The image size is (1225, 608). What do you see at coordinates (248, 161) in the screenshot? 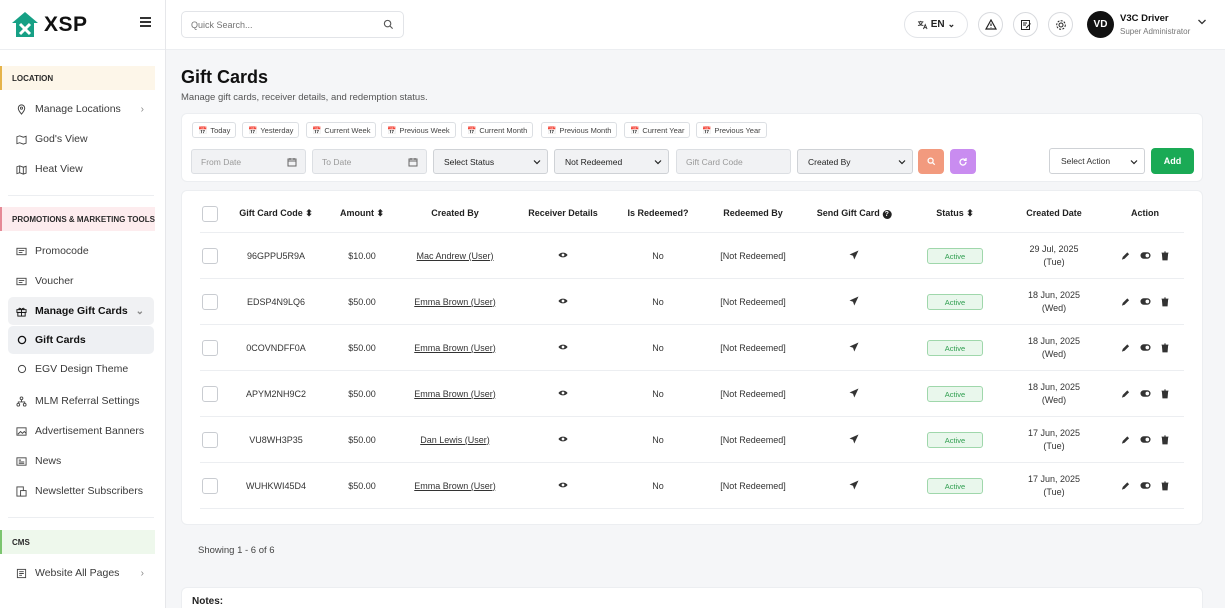
I see `from-date-input: From Date` at bounding box center [248, 161].